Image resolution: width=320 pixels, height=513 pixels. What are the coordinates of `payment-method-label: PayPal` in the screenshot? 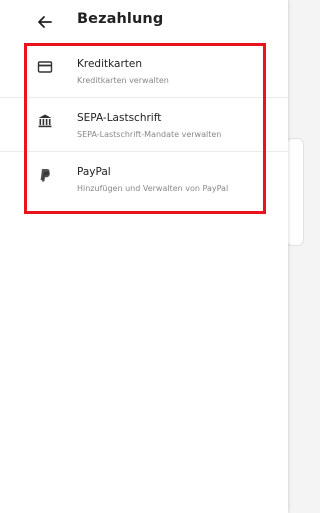 It's located at (94, 172).